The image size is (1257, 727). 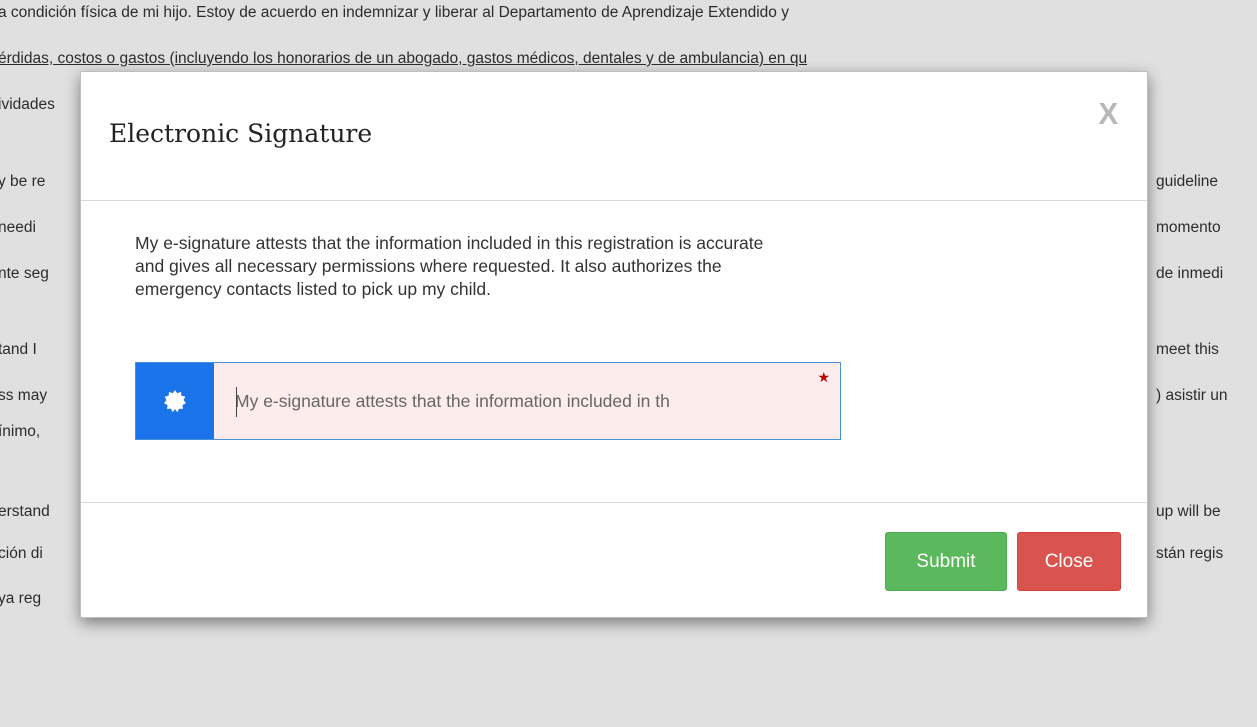 I want to click on badge-icon, so click(x=175, y=401).